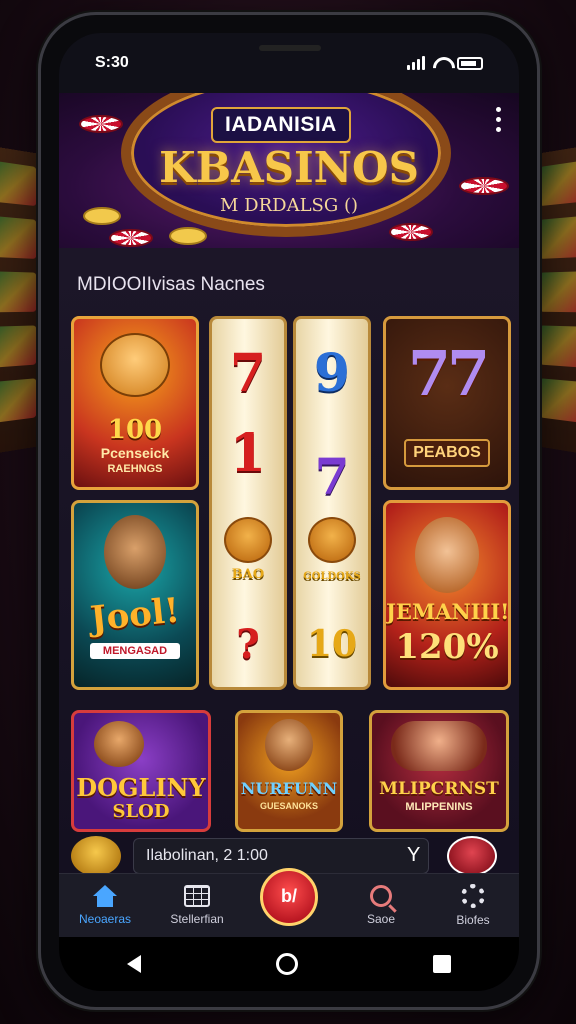 Image resolution: width=576 pixels, height=1024 pixels. What do you see at coordinates (119, 744) in the screenshot?
I see `strongman-character-icon` at bounding box center [119, 744].